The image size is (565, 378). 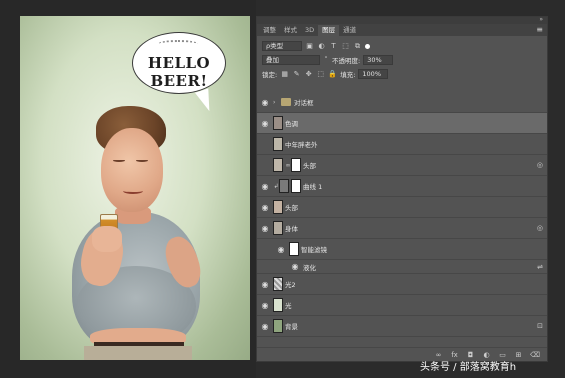 What do you see at coordinates (138, 353) in the screenshot?
I see `pants-shape` at bounding box center [138, 353].